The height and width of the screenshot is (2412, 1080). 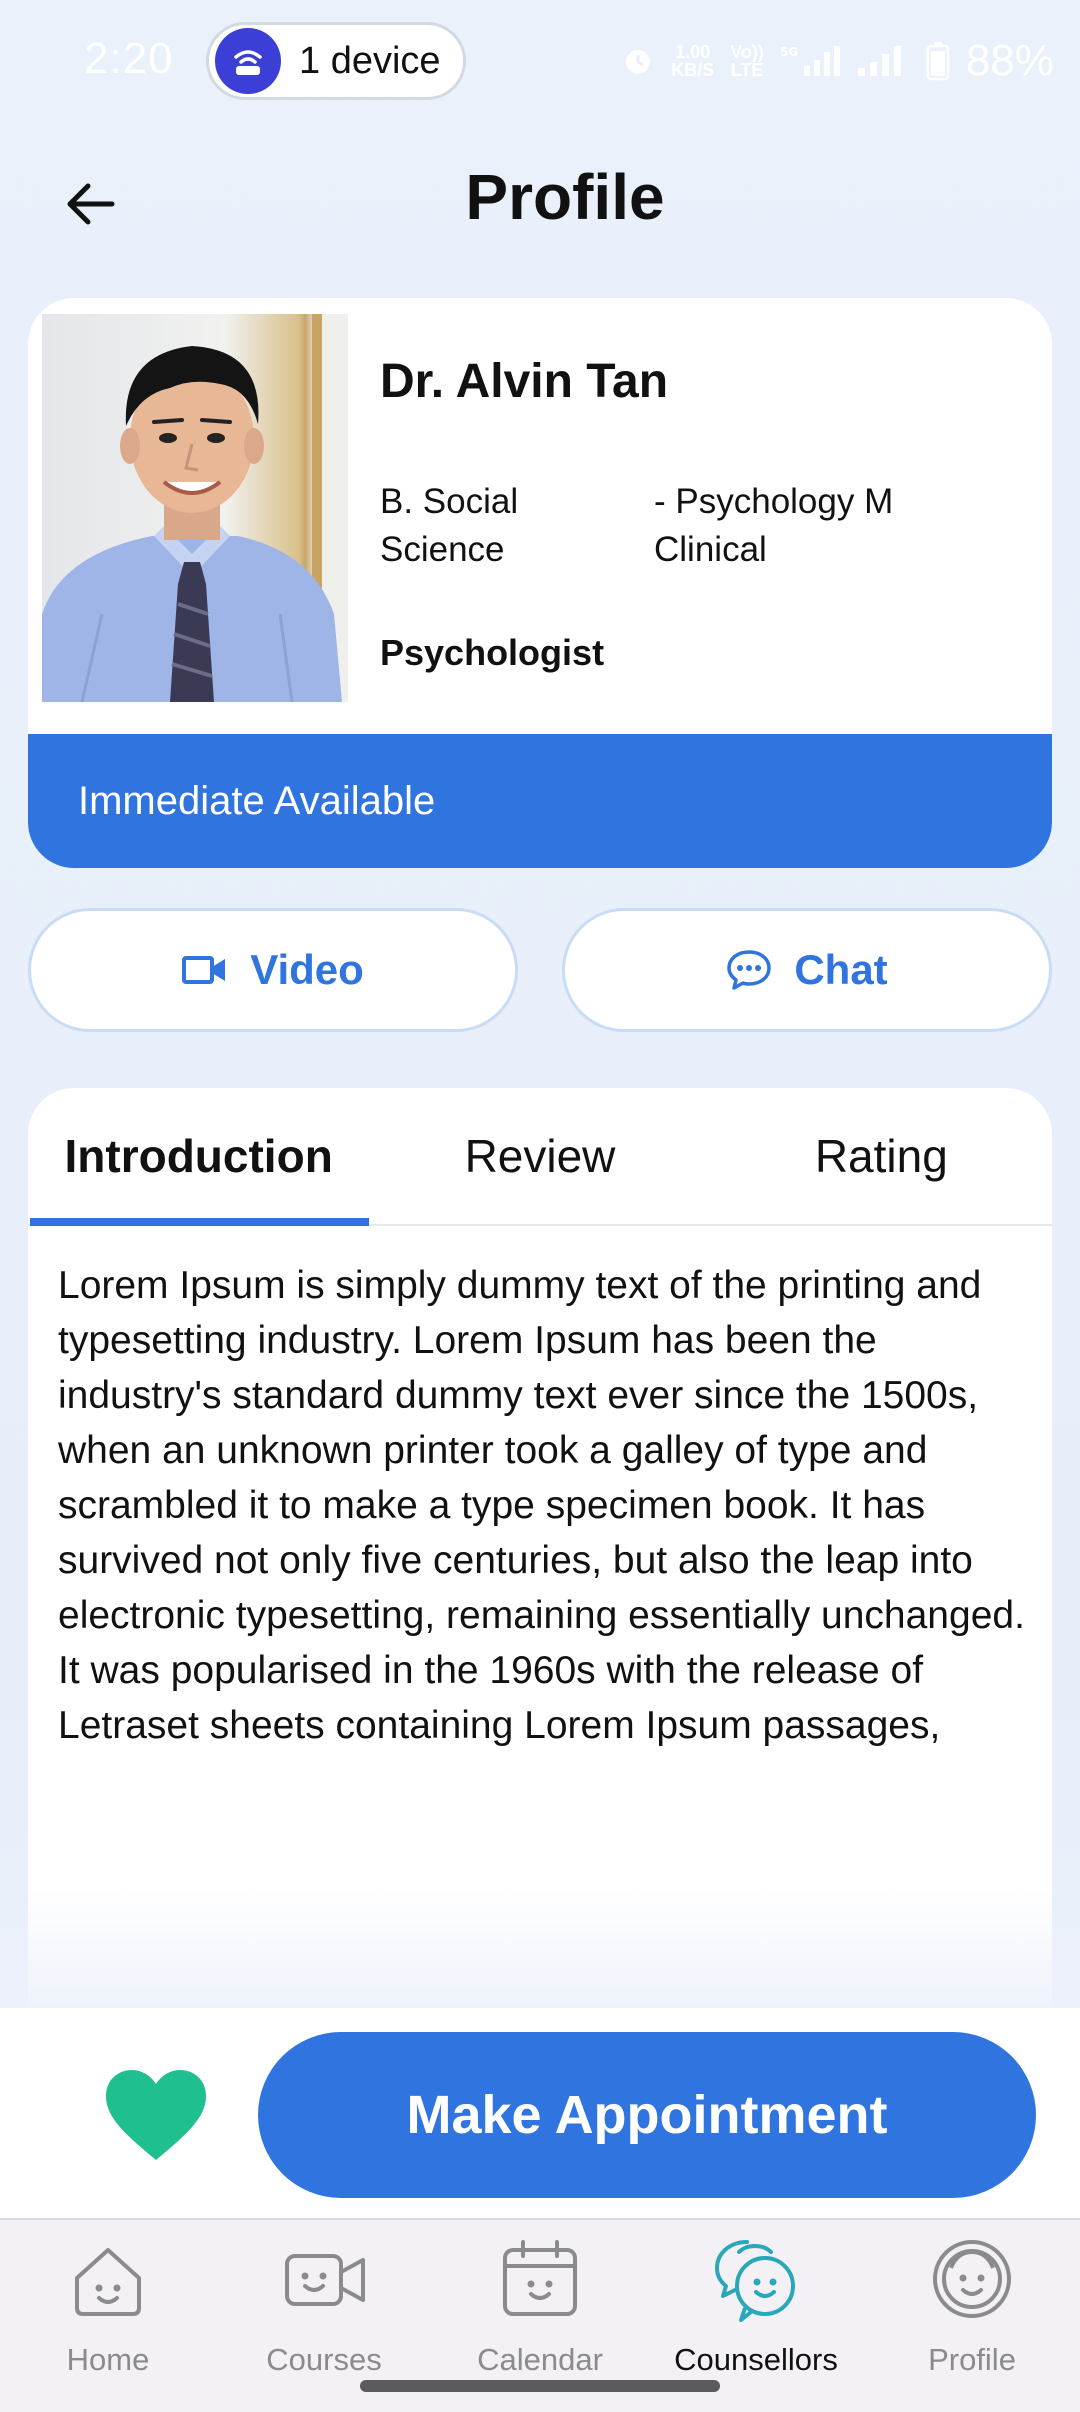 I want to click on video-face-icon, so click(x=325, y=2280).